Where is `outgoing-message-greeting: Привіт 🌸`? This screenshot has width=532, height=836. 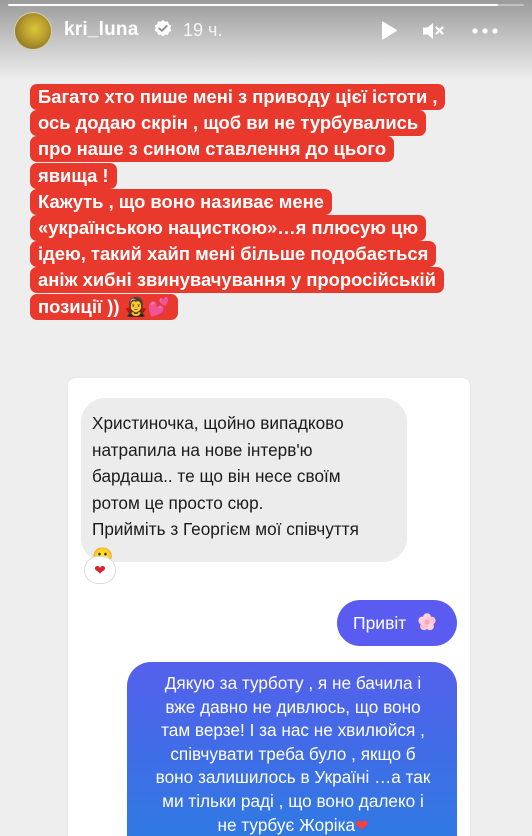
outgoing-message-greeting: Привіт 🌸 is located at coordinates (397, 623).